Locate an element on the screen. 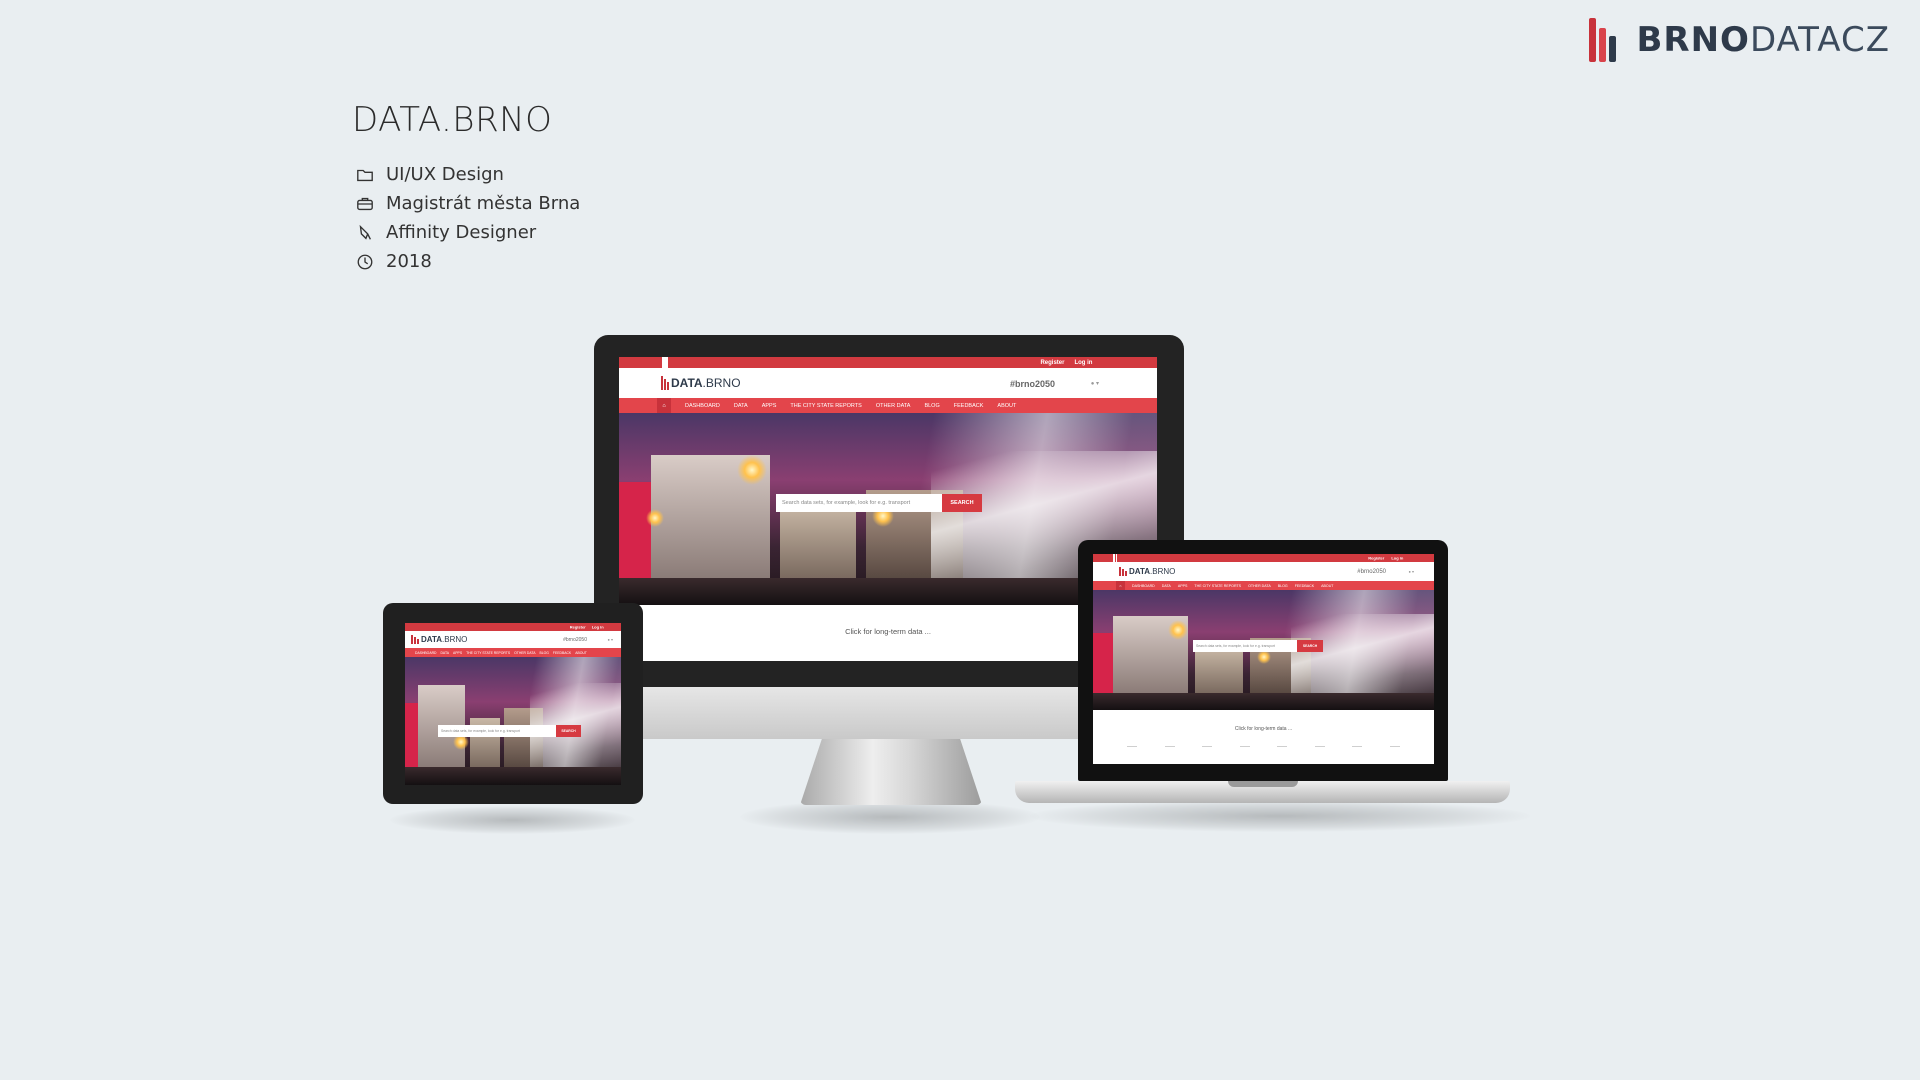  imac-shadow is located at coordinates (890, 817).